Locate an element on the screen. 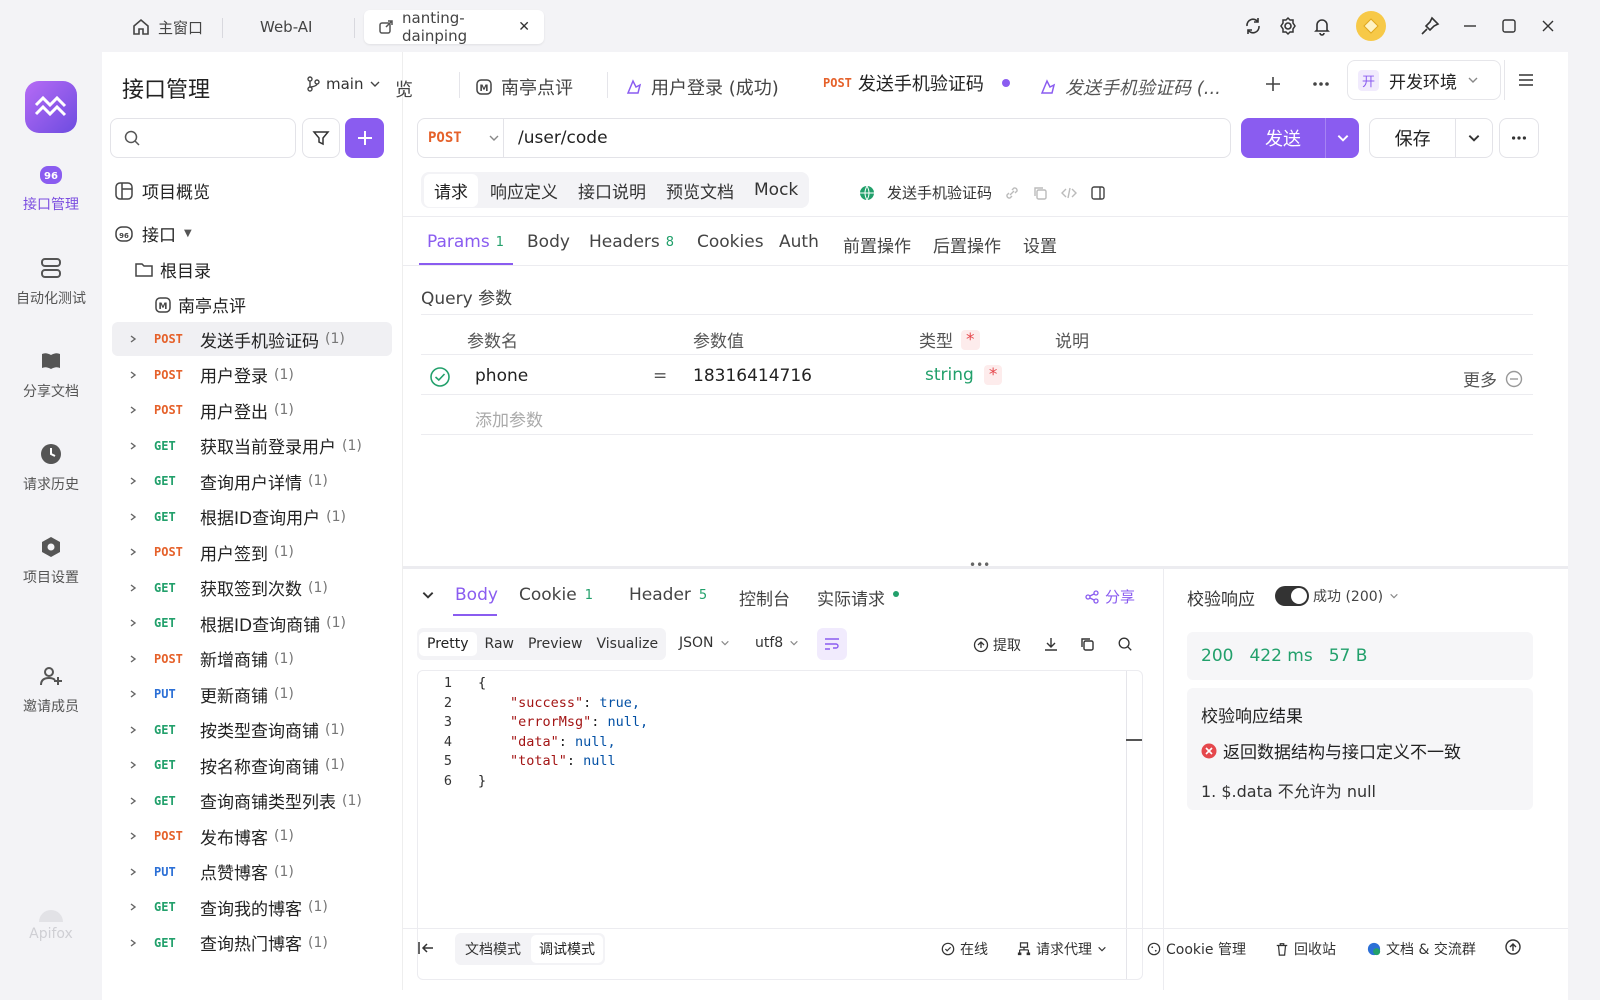 This screenshot has height=1000, width=1600. collapse-sidebar-icon is located at coordinates (426, 948).